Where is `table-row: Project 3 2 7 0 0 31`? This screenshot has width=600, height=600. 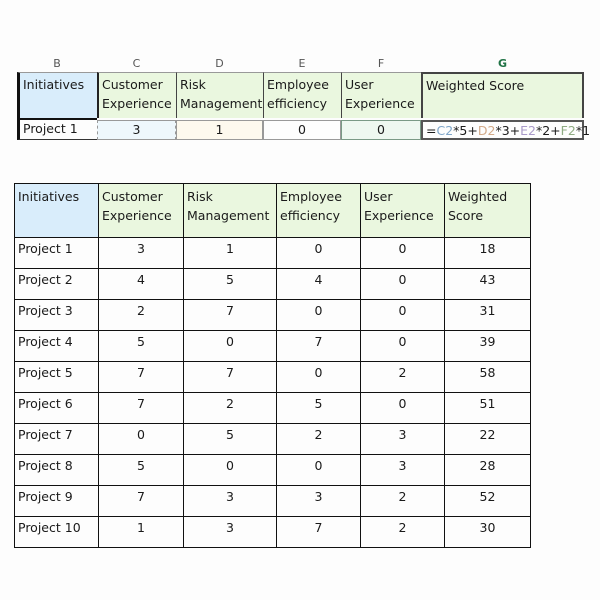 table-row: Project 3 2 7 0 0 31 is located at coordinates (272, 315).